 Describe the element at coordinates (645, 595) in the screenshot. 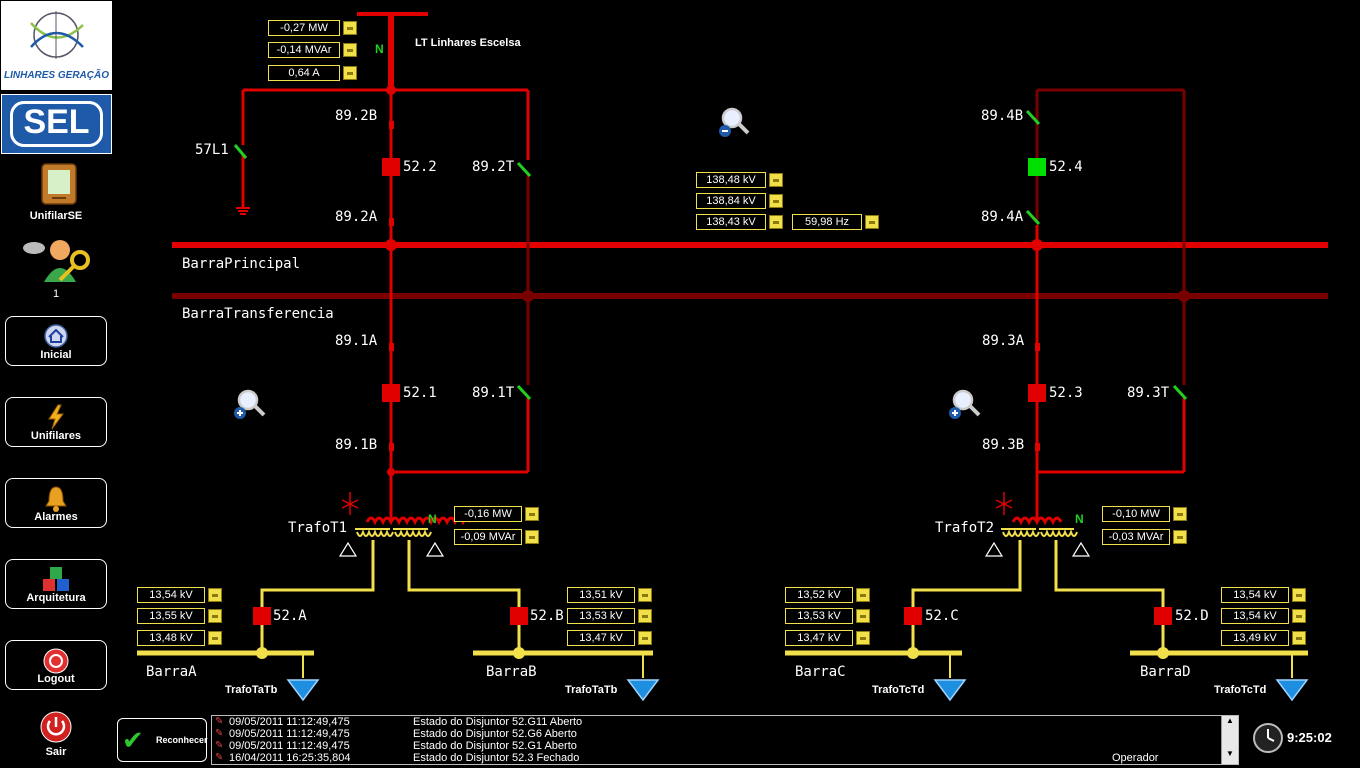

I see `barra-b-kv1-trend-button` at that location.